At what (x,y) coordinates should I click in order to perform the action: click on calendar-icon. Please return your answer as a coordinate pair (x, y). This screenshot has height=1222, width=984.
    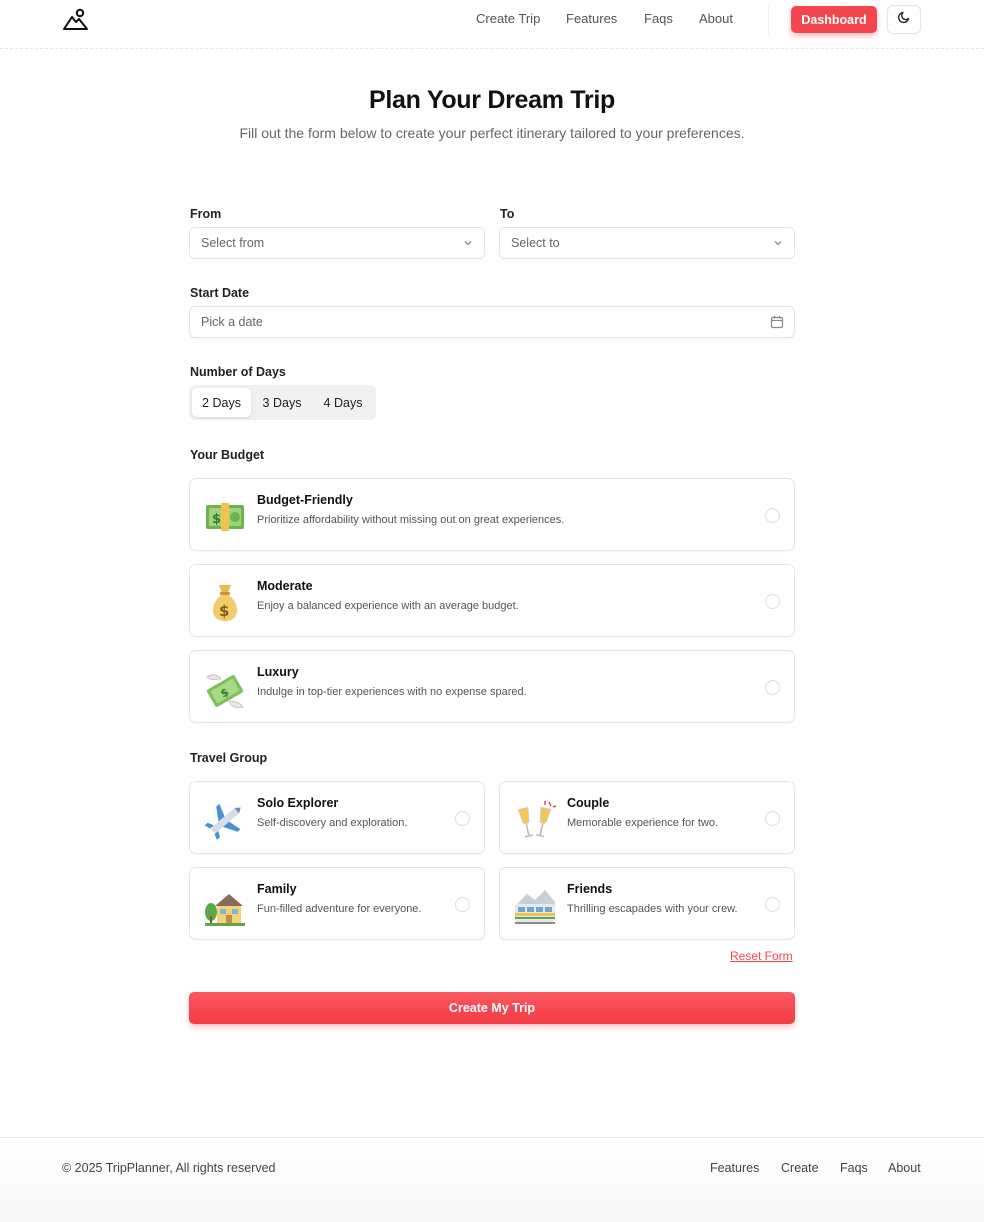
    Looking at the image, I should click on (777, 323).